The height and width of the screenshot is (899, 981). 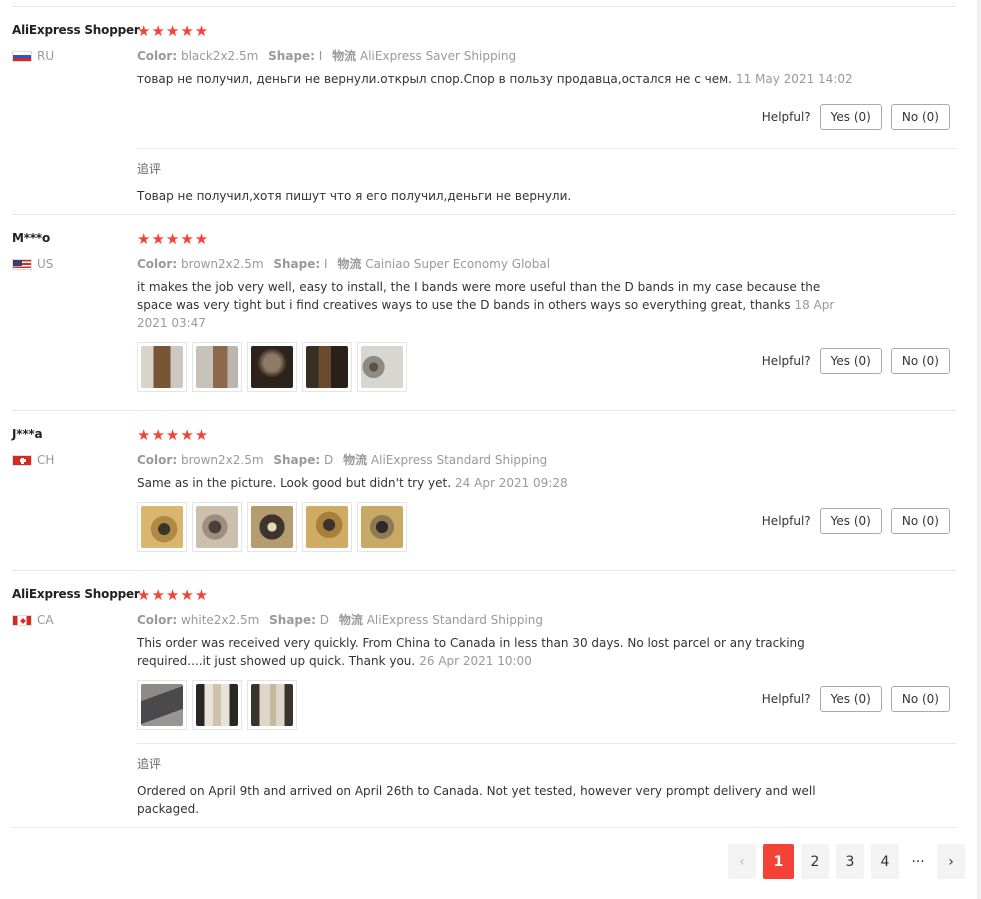 What do you see at coordinates (22, 264) in the screenshot?
I see `flag-us-icon` at bounding box center [22, 264].